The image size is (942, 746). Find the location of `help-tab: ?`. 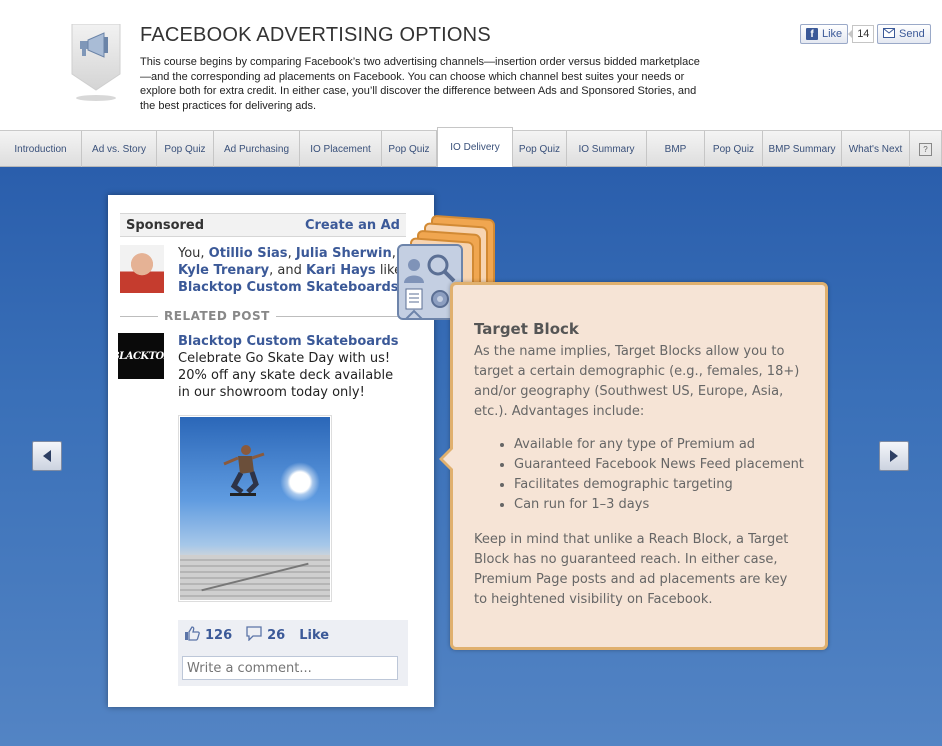

help-tab: ? is located at coordinates (926, 149).